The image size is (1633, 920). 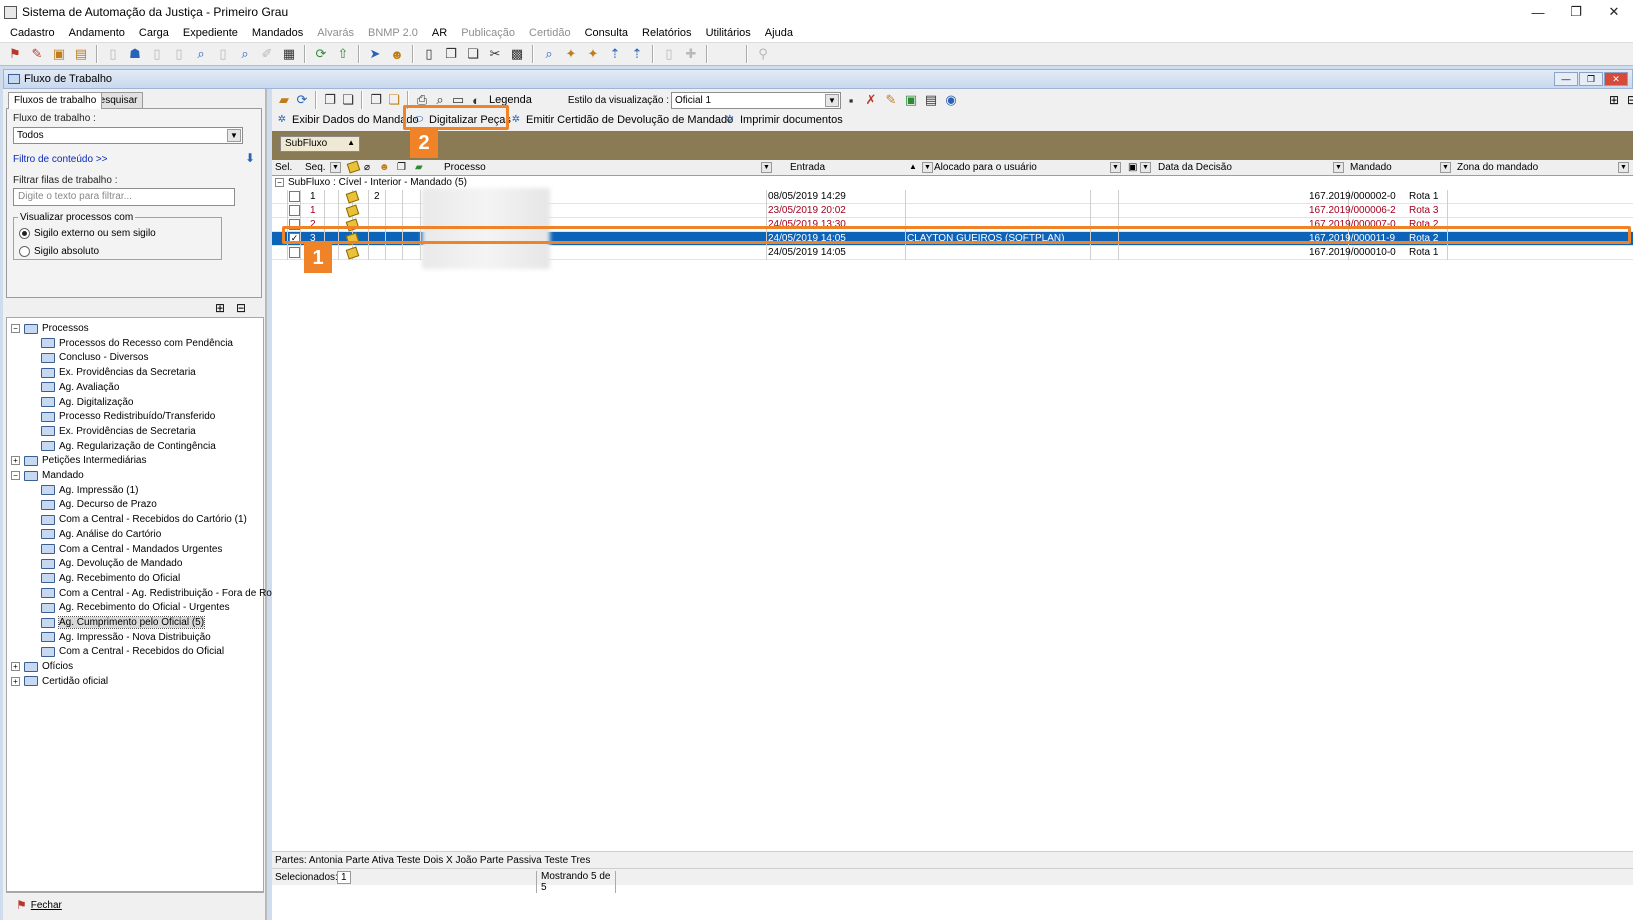 What do you see at coordinates (550, 33) in the screenshot?
I see `menu-item-certid-o: Certidão` at bounding box center [550, 33].